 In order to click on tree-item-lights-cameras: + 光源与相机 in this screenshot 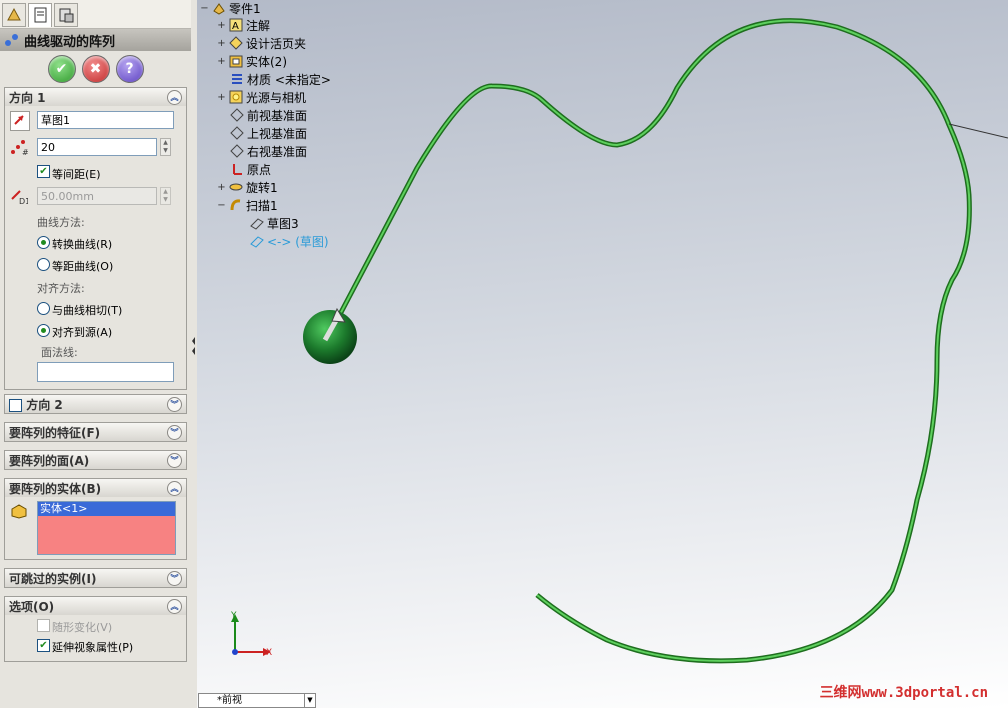, I will do `click(261, 97)`.